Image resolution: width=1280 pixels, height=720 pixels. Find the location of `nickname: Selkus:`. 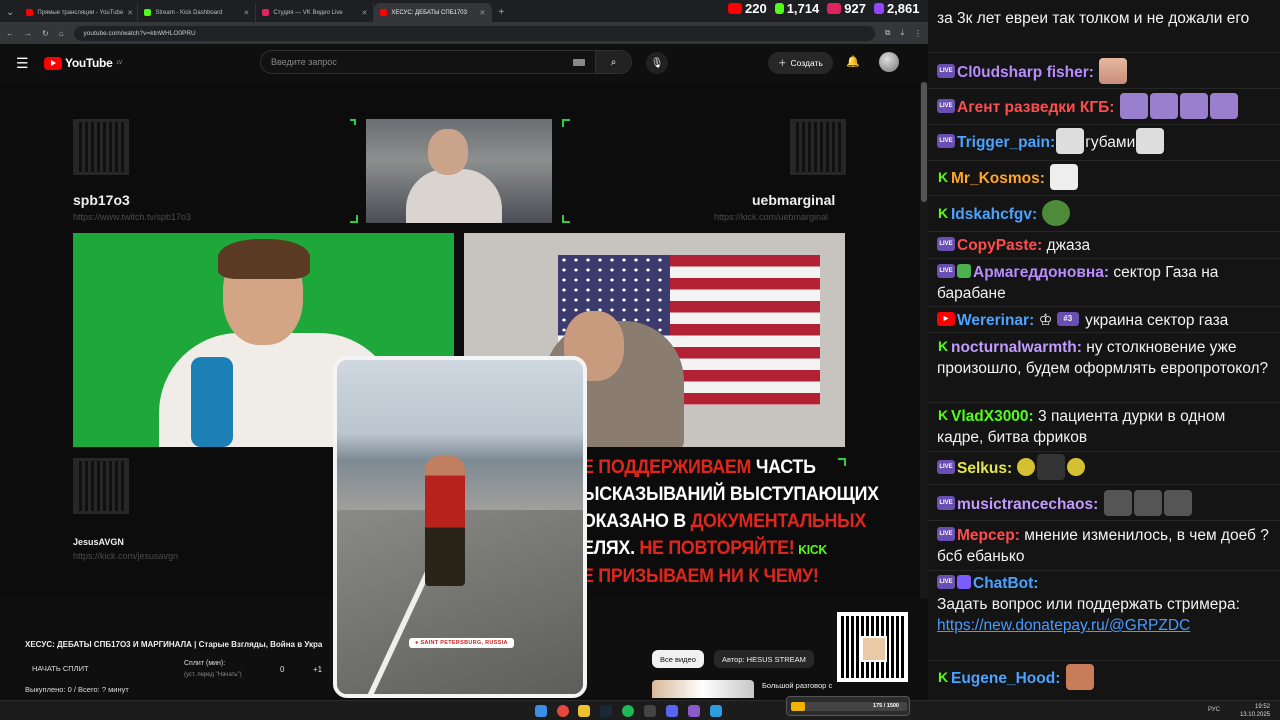

nickname: Selkus: is located at coordinates (985, 469).